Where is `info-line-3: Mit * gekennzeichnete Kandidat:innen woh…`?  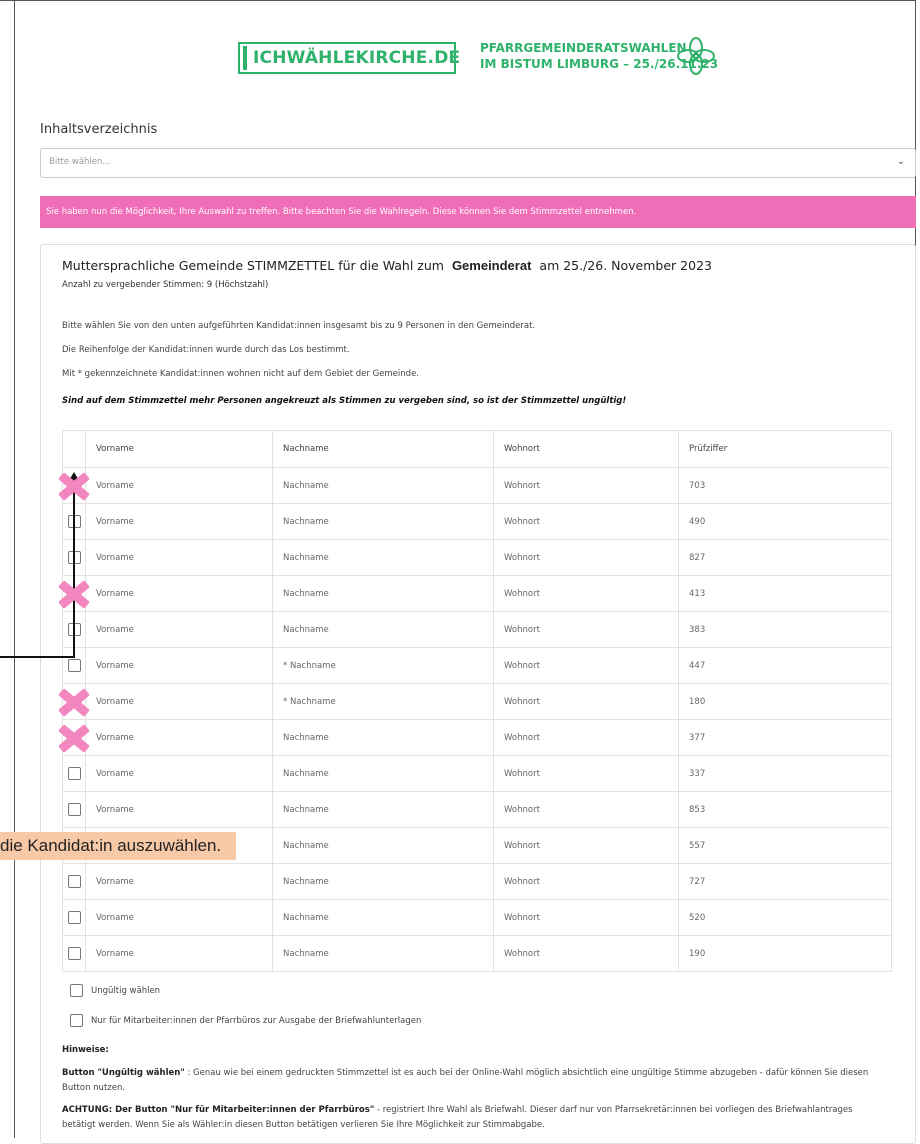 info-line-3: Mit * gekennzeichnete Kandidat:innen woh… is located at coordinates (241, 374).